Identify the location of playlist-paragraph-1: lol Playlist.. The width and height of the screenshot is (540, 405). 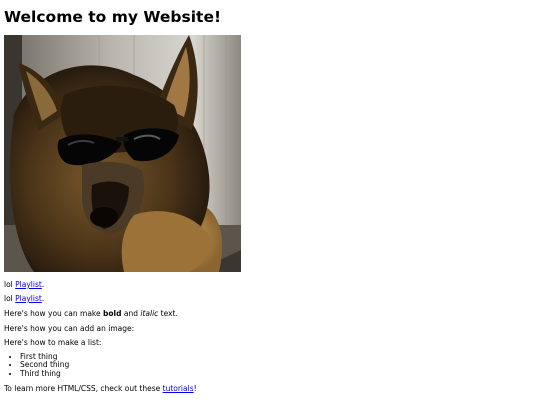
(24, 285).